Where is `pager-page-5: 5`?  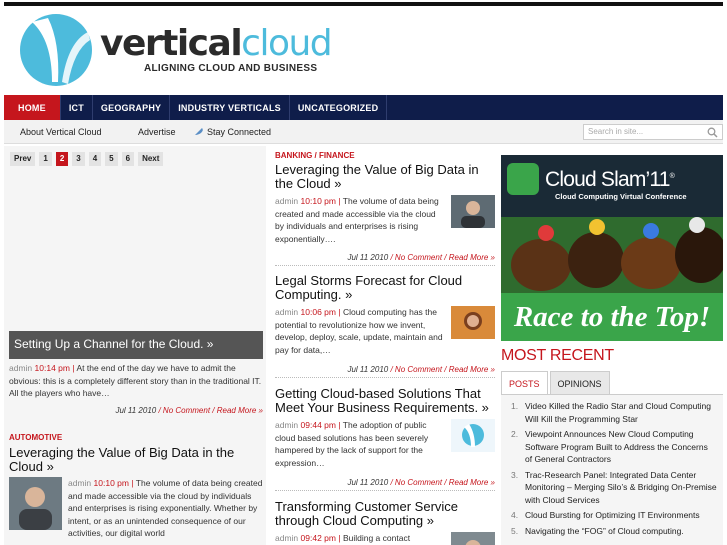
pager-page-5: 5 is located at coordinates (111, 159).